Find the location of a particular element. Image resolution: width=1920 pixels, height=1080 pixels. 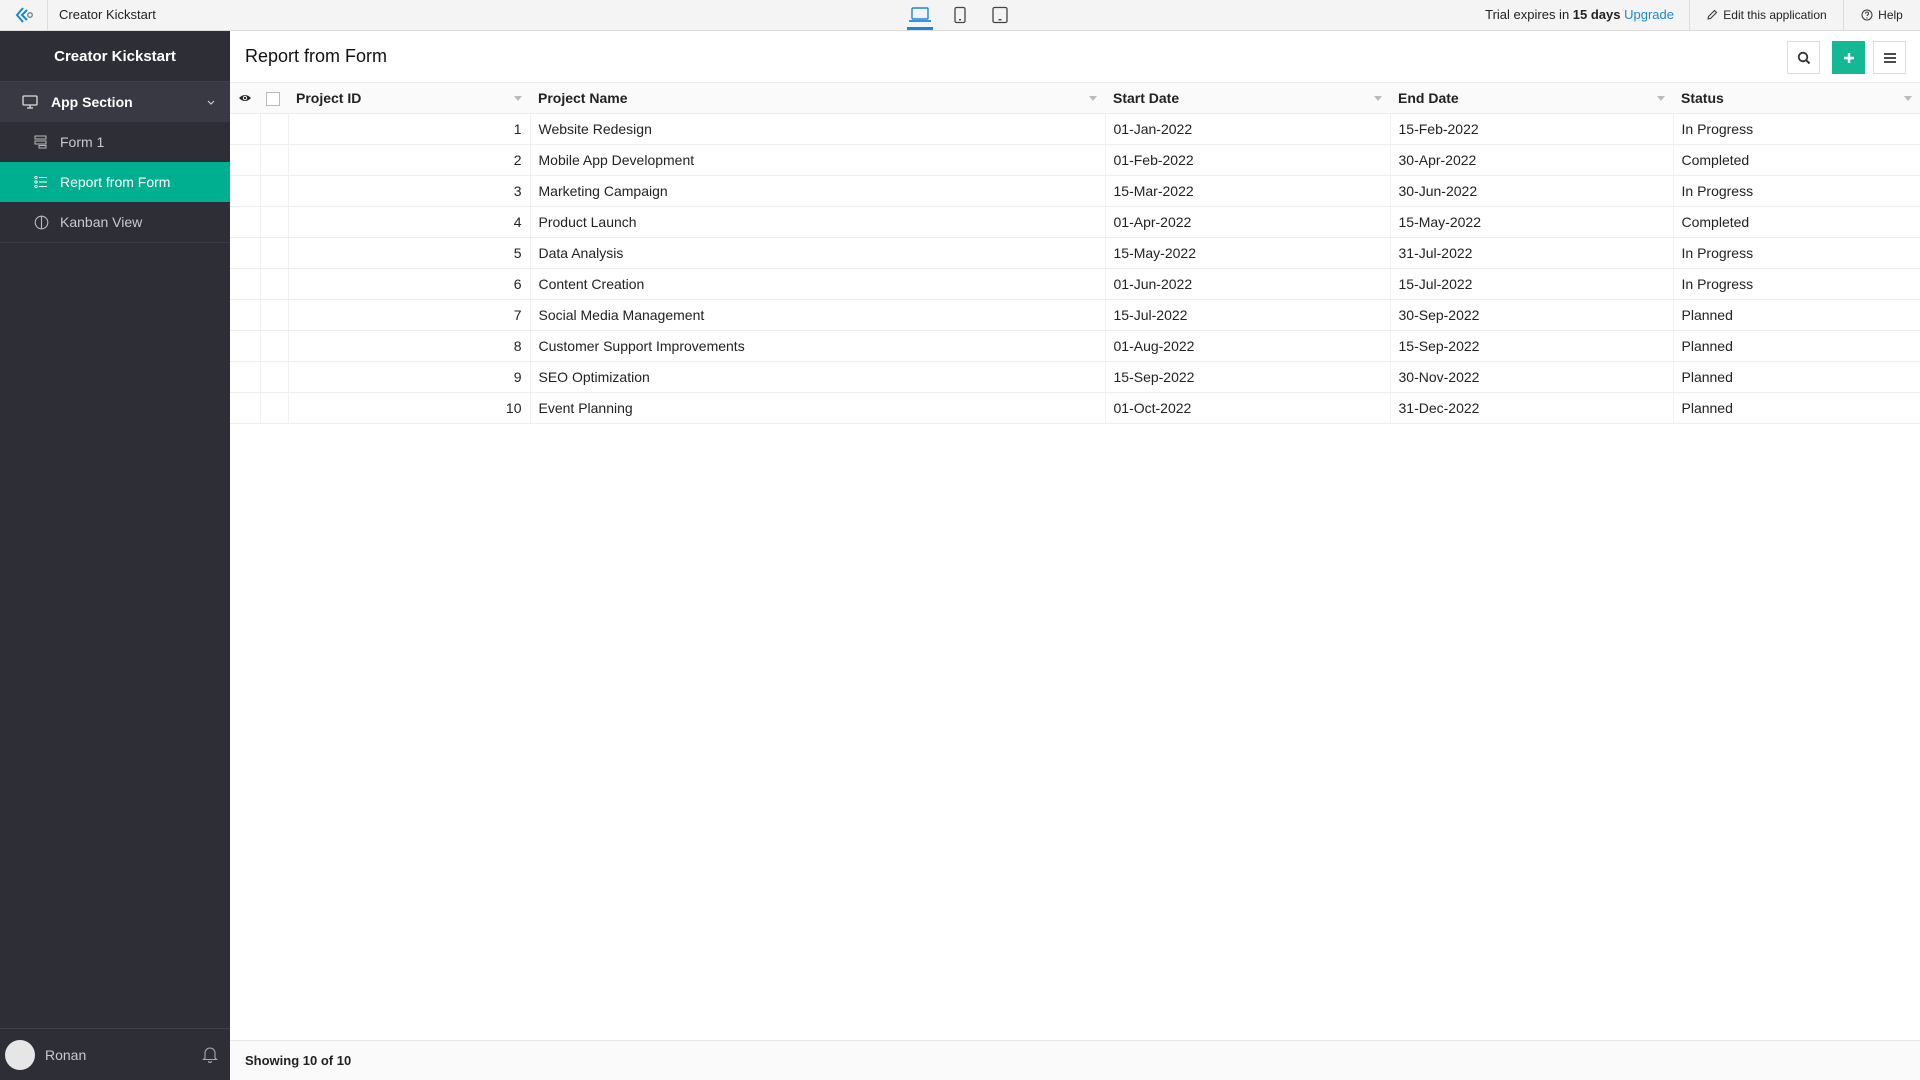

cell-end-date: 31-Jul-2022 is located at coordinates (1532, 253).